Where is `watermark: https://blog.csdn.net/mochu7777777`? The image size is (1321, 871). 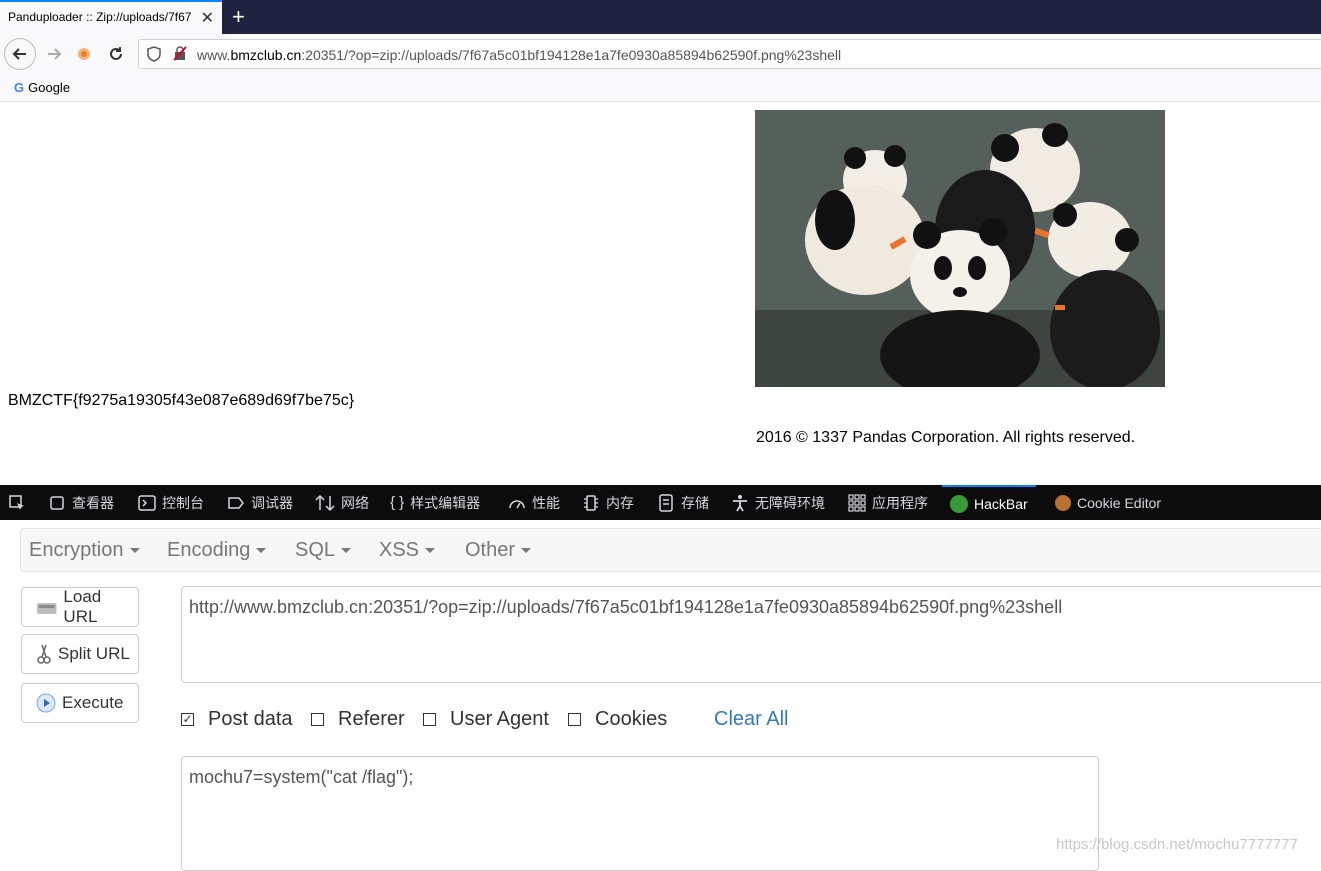 watermark: https://blog.csdn.net/mochu7777777 is located at coordinates (1177, 844).